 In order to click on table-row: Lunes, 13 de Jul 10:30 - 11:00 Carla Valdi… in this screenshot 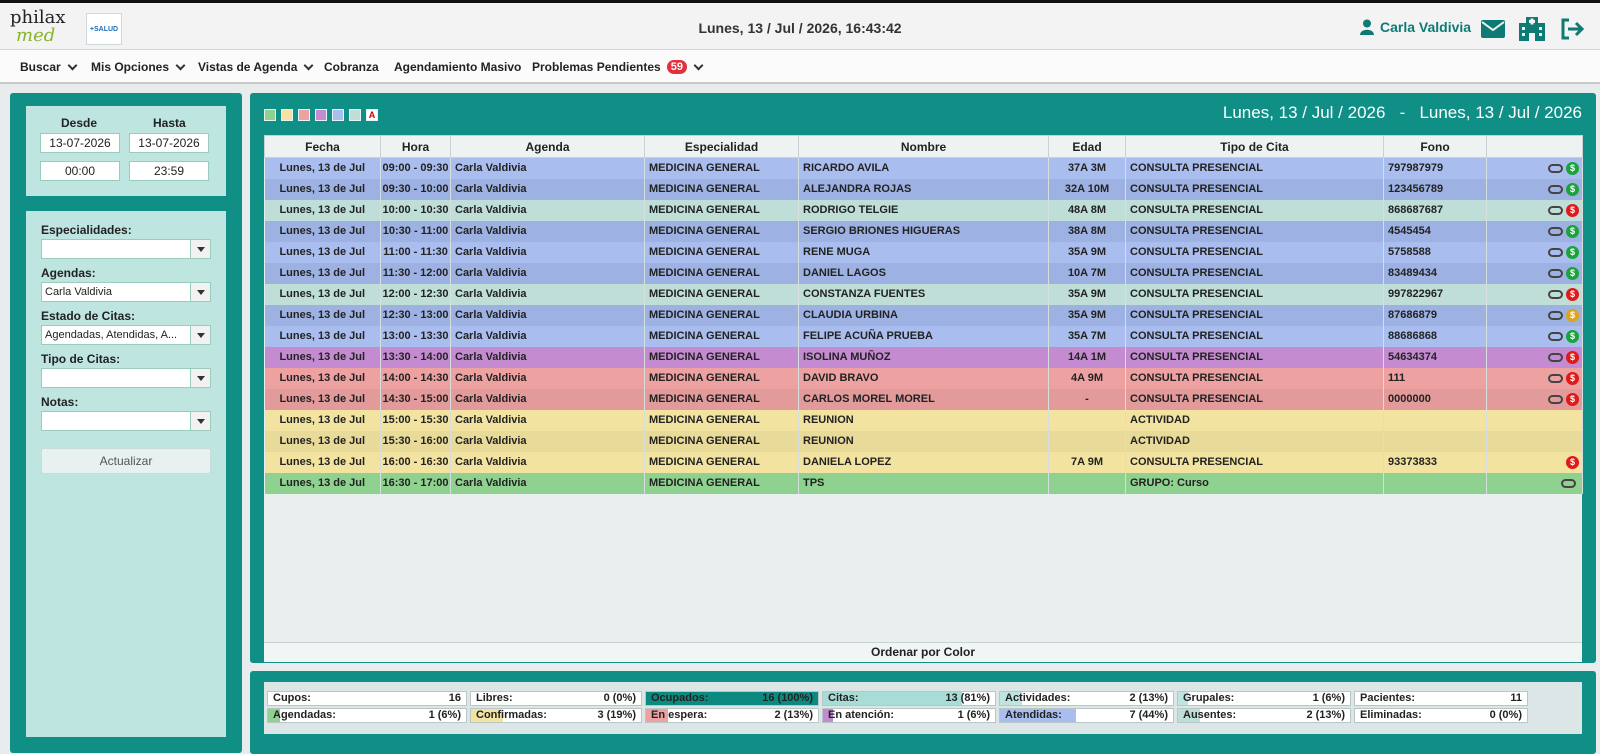, I will do `click(923, 231)`.